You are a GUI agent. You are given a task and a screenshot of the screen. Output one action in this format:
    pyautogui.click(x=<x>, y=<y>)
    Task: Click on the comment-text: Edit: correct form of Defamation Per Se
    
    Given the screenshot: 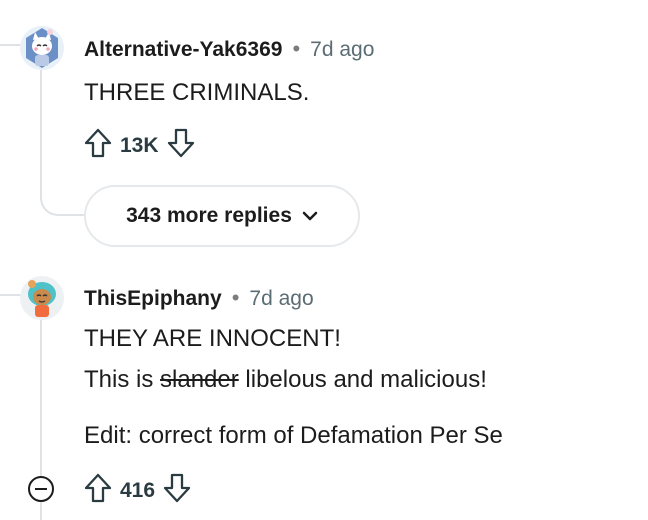 What is the action you would take?
    pyautogui.click(x=293, y=435)
    